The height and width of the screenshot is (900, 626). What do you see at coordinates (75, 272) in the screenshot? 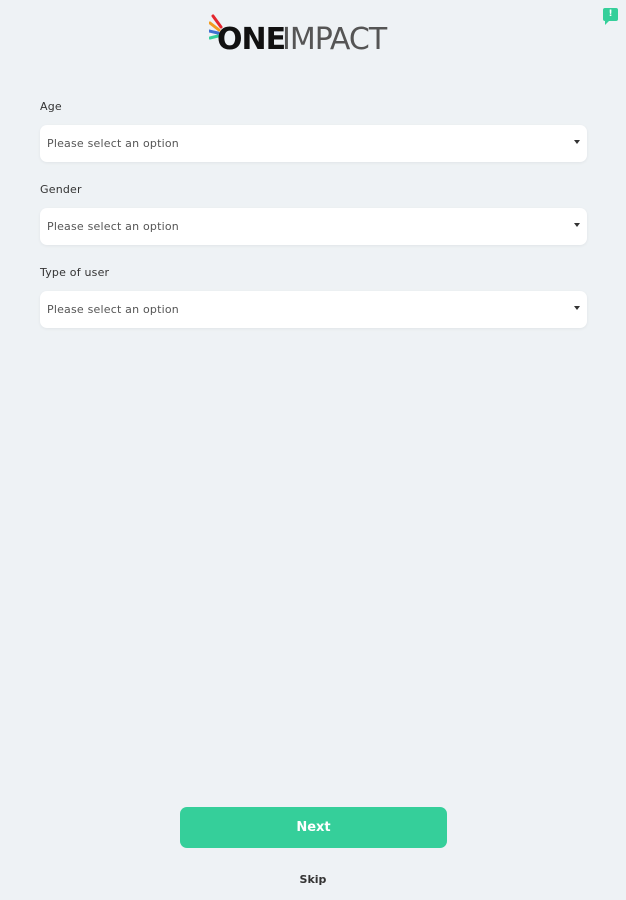
I see `user-type-label: Type of user` at bounding box center [75, 272].